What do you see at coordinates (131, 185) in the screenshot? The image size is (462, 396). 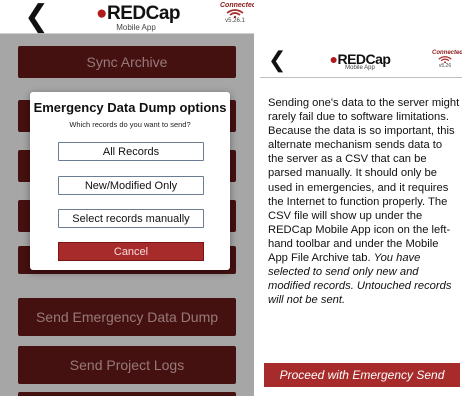 I see `new-modified-only-option: New/Modified Only` at bounding box center [131, 185].